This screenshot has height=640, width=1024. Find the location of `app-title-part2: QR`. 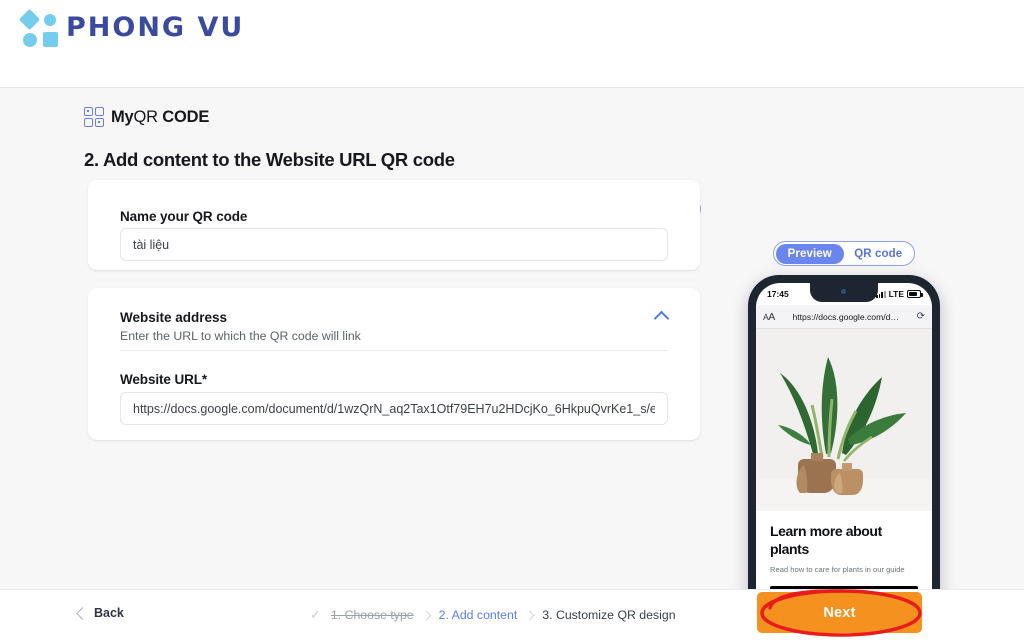

app-title-part2: QR is located at coordinates (148, 117).